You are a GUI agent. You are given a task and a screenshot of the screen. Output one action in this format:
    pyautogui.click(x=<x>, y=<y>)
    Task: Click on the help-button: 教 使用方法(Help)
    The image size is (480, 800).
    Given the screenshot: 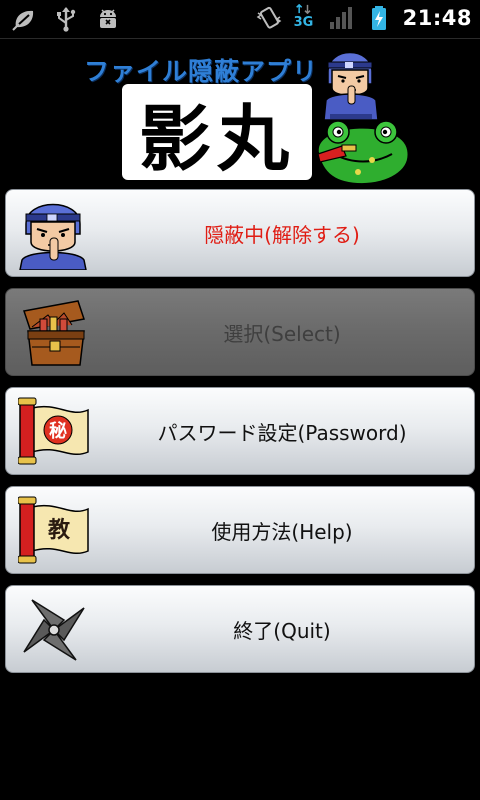 What is the action you would take?
    pyautogui.click(x=240, y=530)
    